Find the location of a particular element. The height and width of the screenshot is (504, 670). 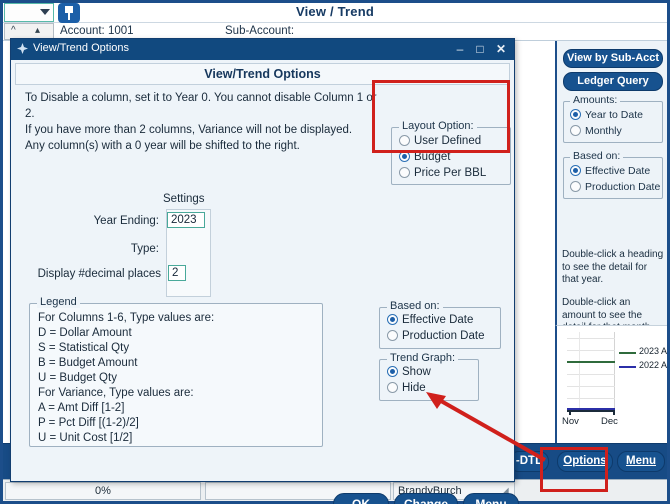

chart-plot-area is located at coordinates (591, 371).